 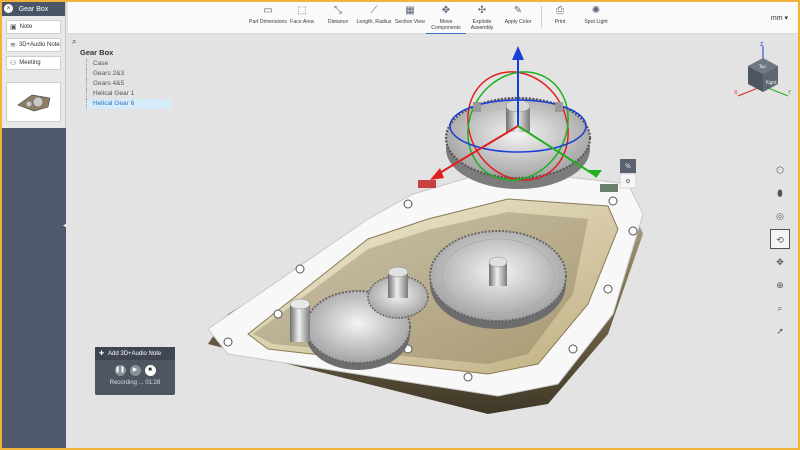 I want to click on view-cube: Top Right X Y Z, so click(x=763, y=69).